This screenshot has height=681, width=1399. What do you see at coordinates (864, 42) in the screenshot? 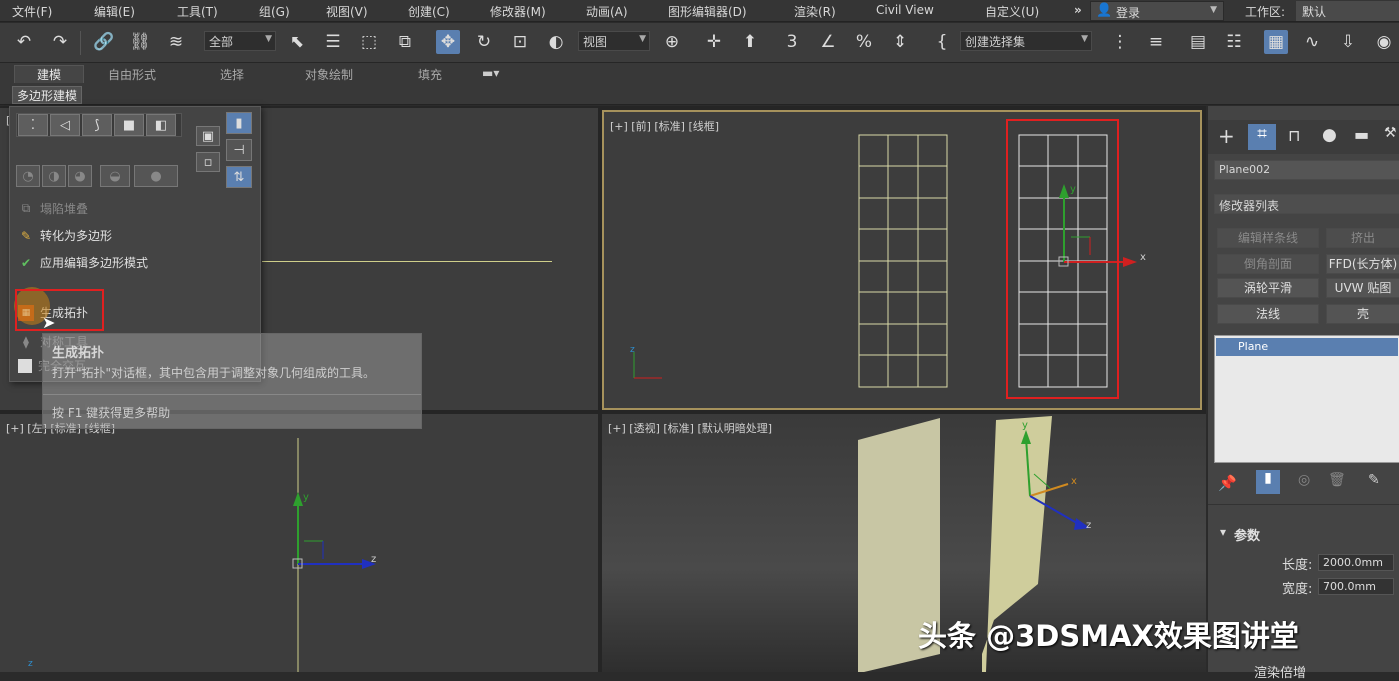
I see `percent-snap-icon: %` at bounding box center [864, 42].